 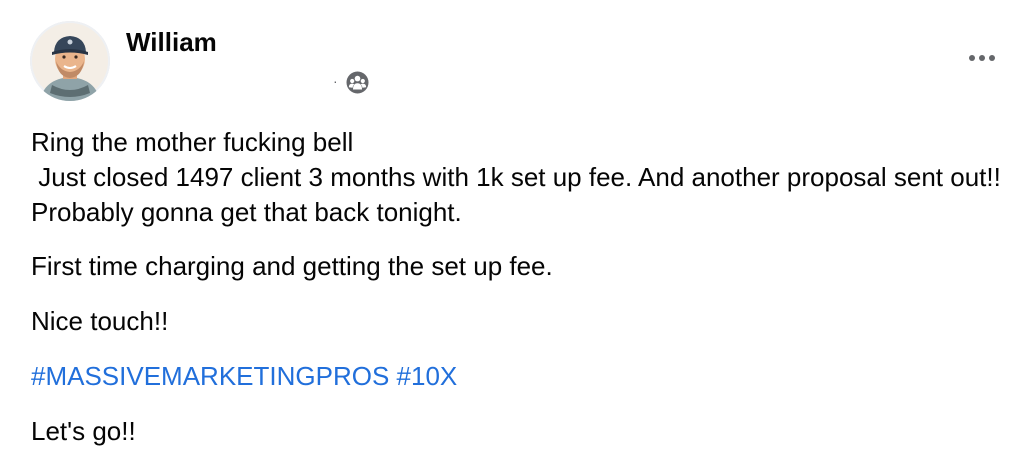 What do you see at coordinates (526, 376) in the screenshot?
I see `hashtag-line: #MASSIVEMARKETINGPROS #10X` at bounding box center [526, 376].